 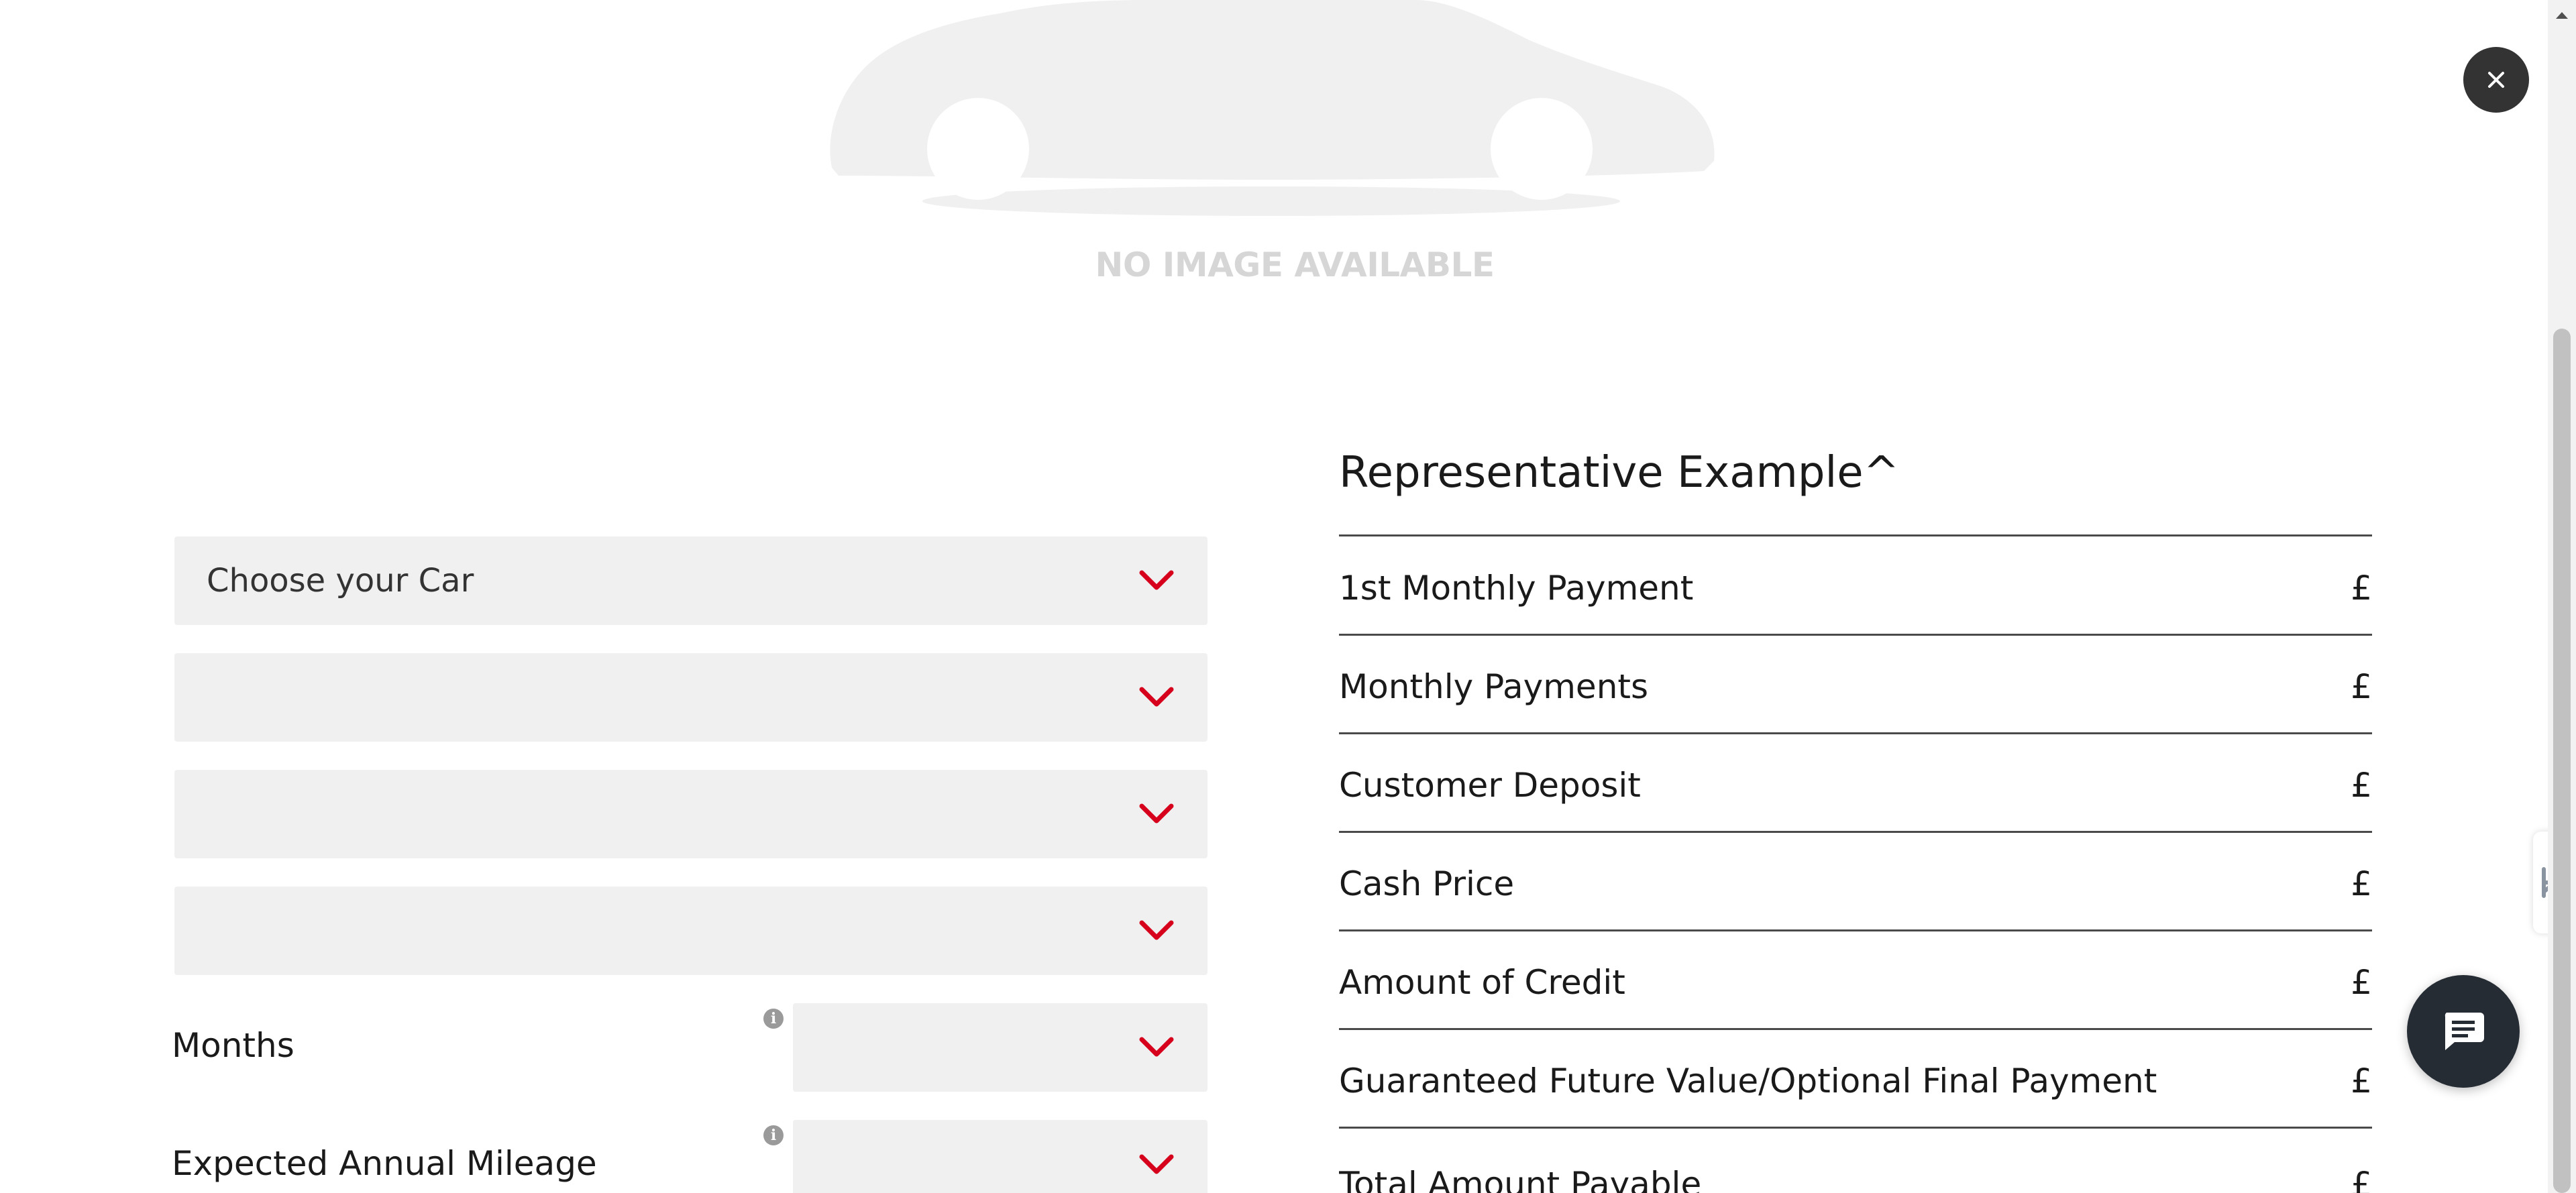 I want to click on scroll-up-arrow-icon, so click(x=2562, y=15).